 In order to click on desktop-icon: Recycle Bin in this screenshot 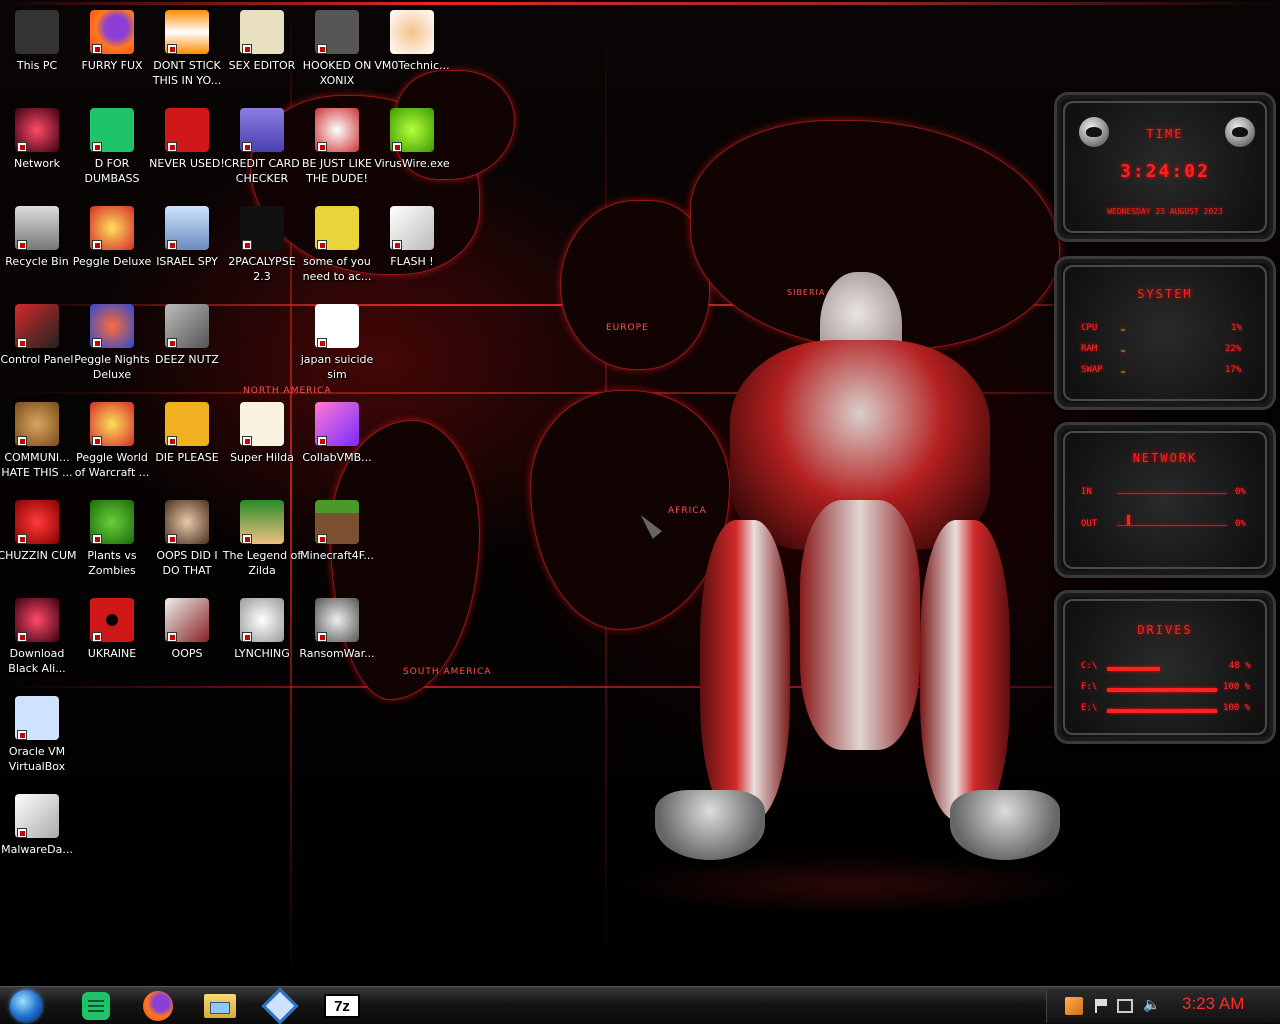, I will do `click(37, 246)`.